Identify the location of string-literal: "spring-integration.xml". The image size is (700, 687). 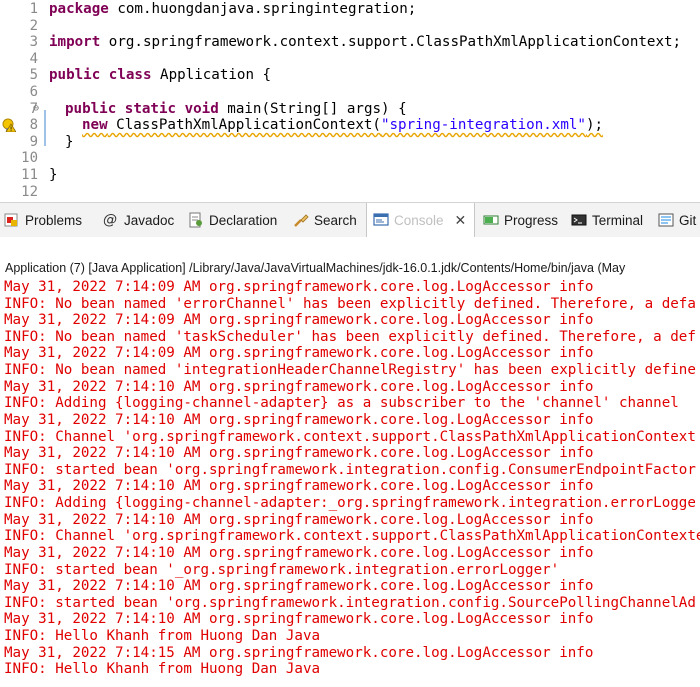
(483, 125).